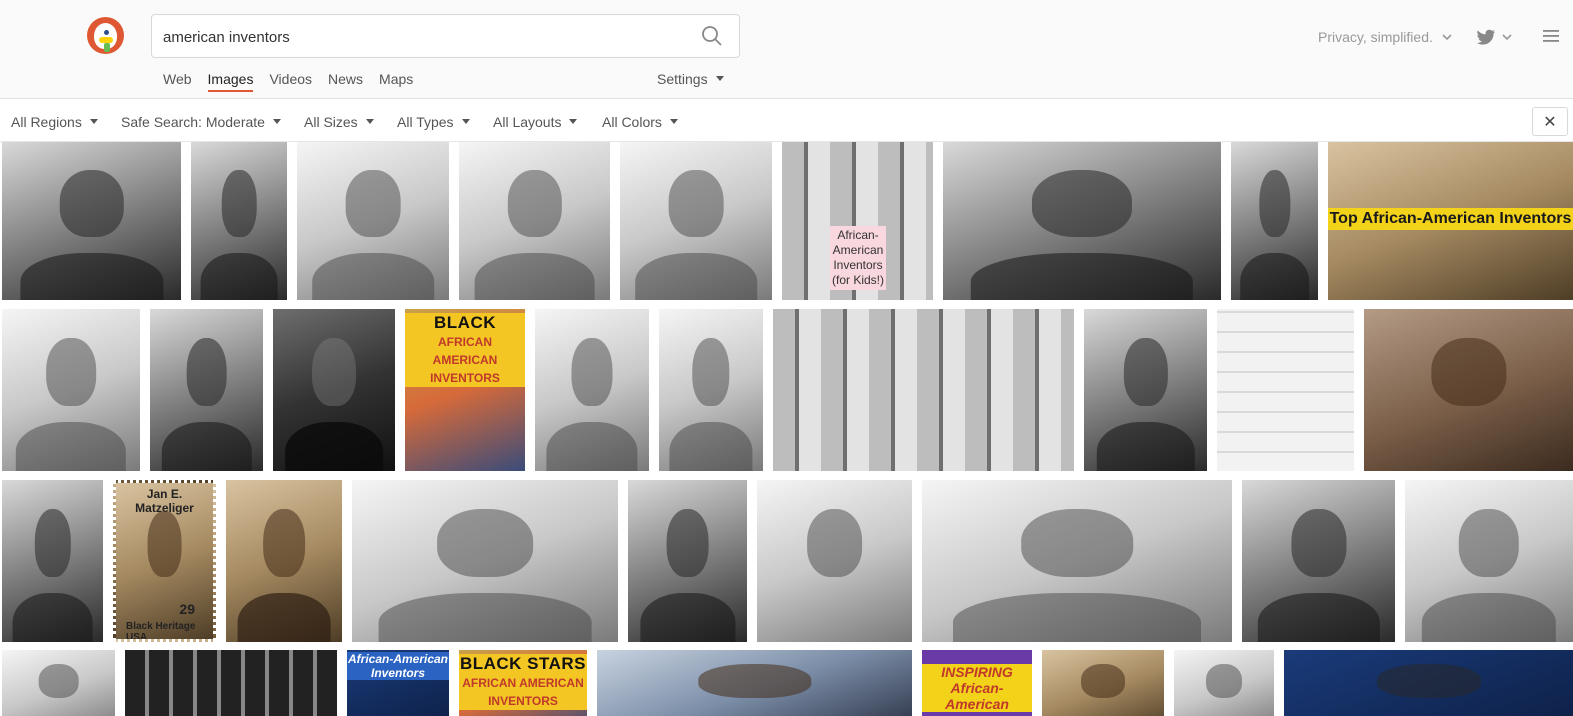 This screenshot has width=1573, height=716. Describe the element at coordinates (105, 35) in the screenshot. I see `duckduckgo-logo` at that location.